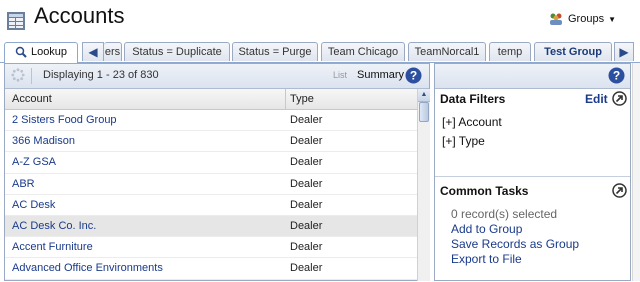 The width and height of the screenshot is (640, 282). Describe the element at coordinates (32, 99) in the screenshot. I see `column-header-account: Account` at that location.